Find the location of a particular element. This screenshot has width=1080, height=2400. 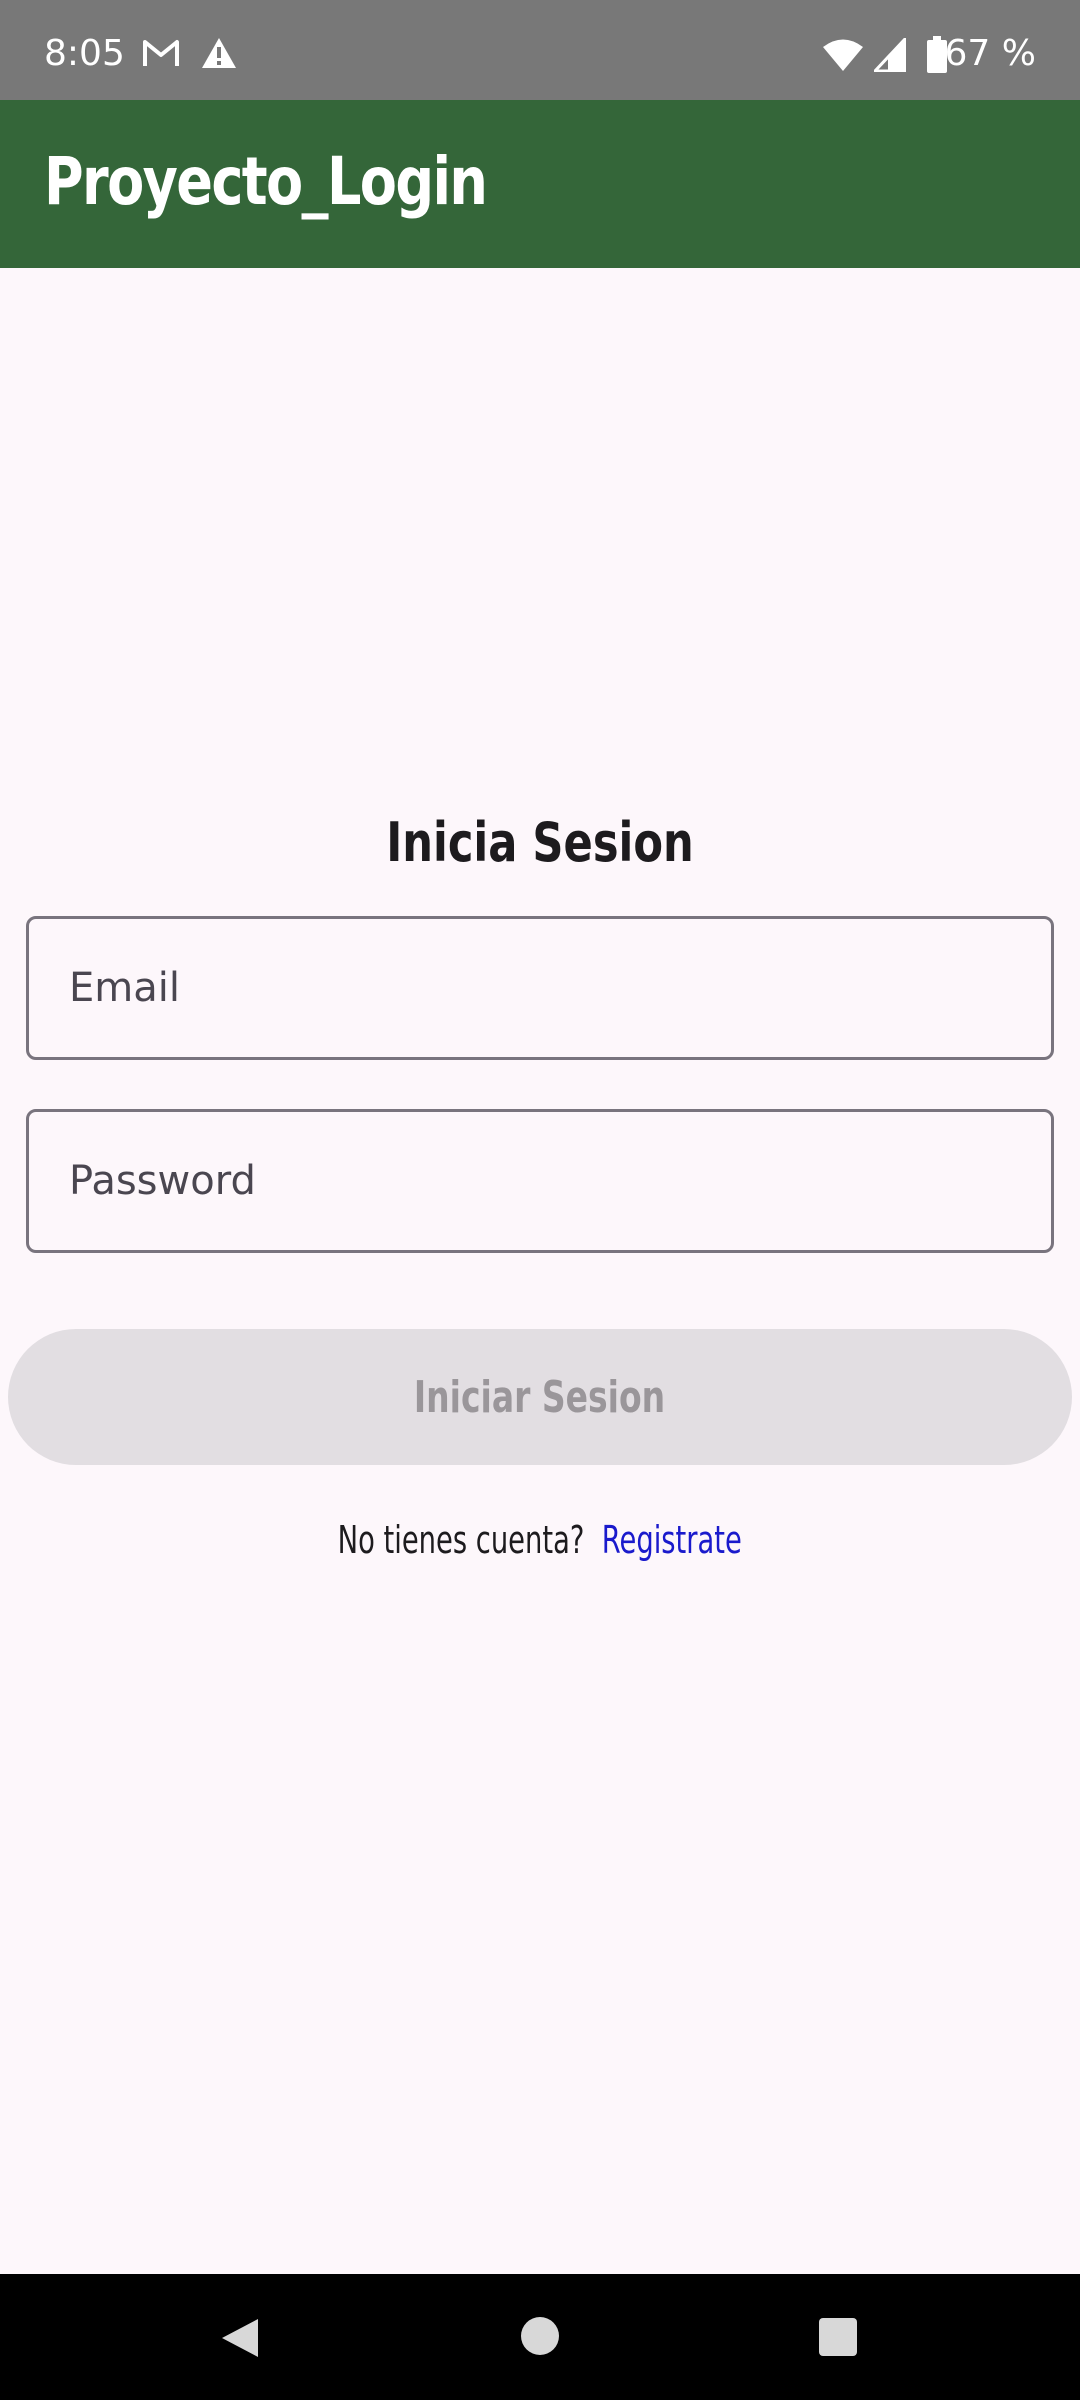

login-button-label: Iniciar Sesion is located at coordinates (540, 1397).